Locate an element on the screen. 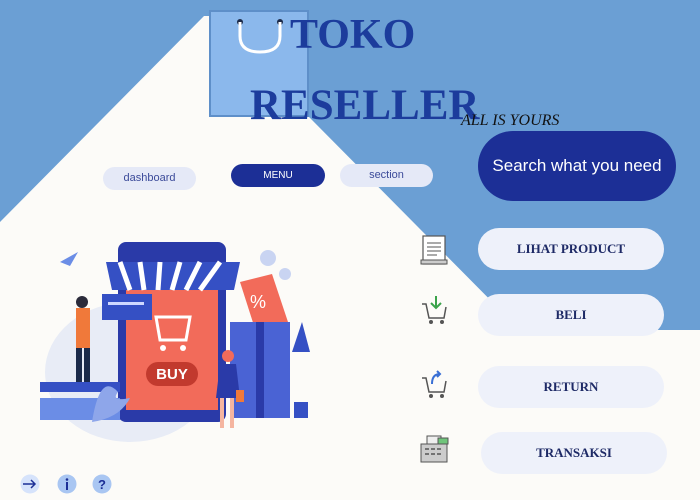 This screenshot has width=700, height=500. dashboard-button: dashboard is located at coordinates (149, 178).